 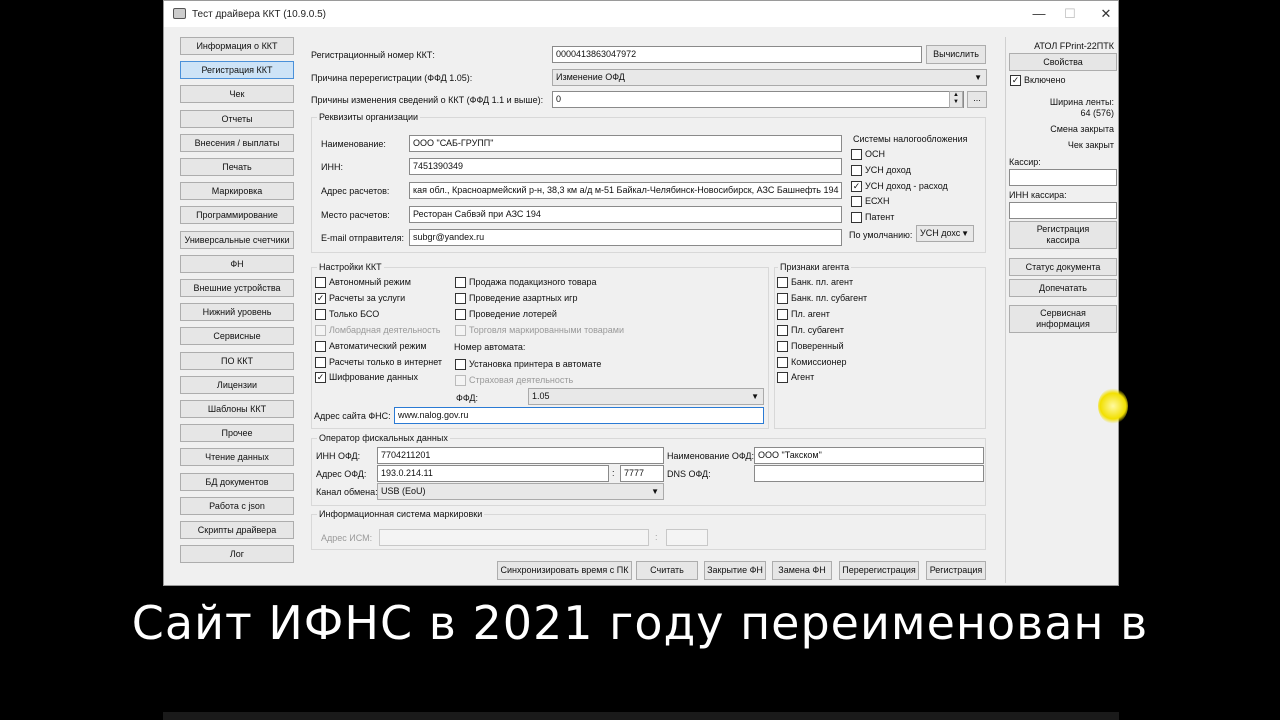 What do you see at coordinates (625, 237) in the screenshot?
I see `email-input: subgr@yandex.ru` at bounding box center [625, 237].